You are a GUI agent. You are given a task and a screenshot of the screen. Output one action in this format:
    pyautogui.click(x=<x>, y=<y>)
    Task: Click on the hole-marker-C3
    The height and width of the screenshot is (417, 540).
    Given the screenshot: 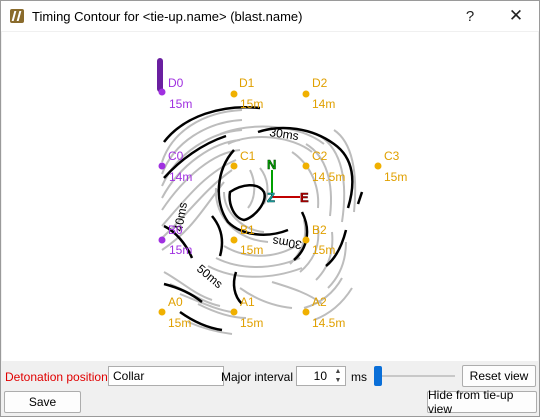 What is the action you would take?
    pyautogui.click(x=378, y=166)
    